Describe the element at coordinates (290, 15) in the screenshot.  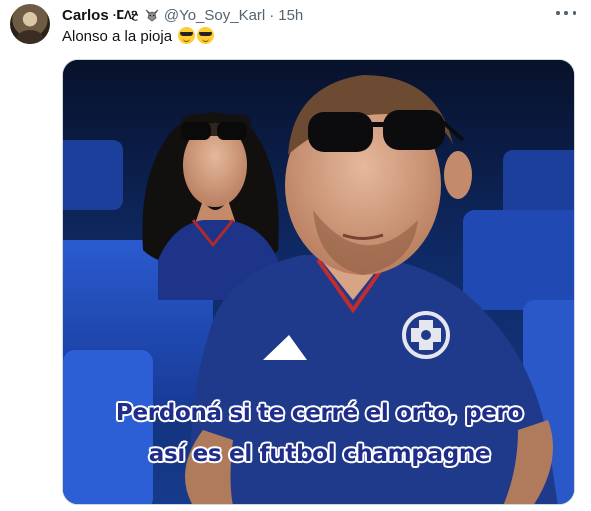
I see `timestamp: 15h` at that location.